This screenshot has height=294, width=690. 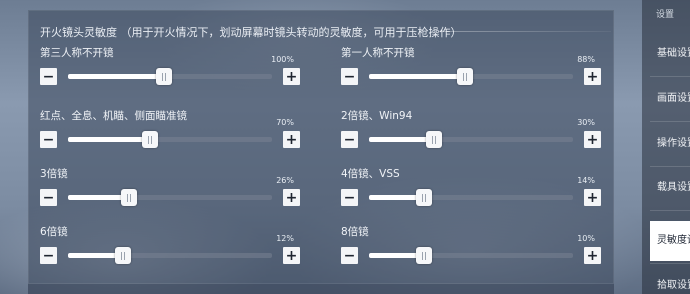 What do you see at coordinates (586, 180) in the screenshot?
I see `slider-value: 14%` at bounding box center [586, 180].